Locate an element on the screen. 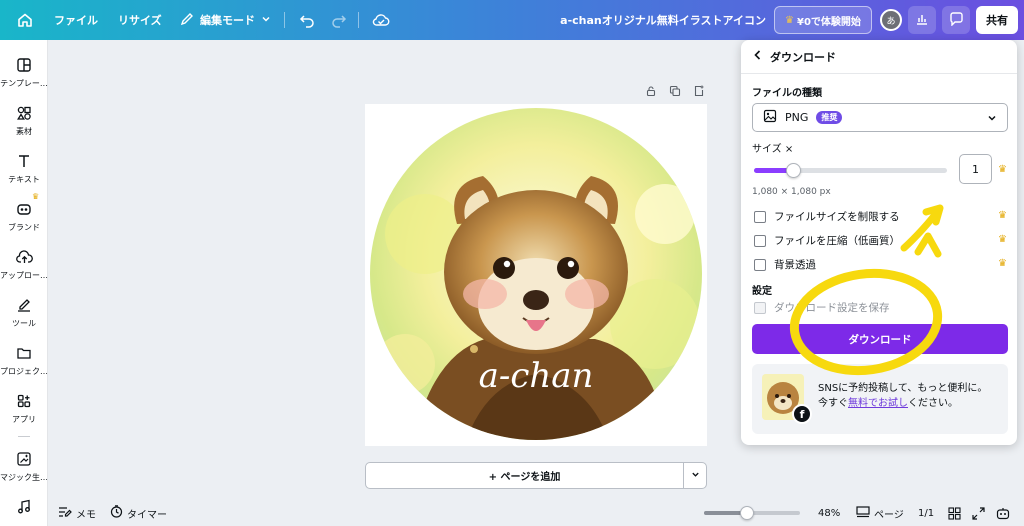 The width and height of the screenshot is (1024, 526). lock-icon is located at coordinates (651, 91).